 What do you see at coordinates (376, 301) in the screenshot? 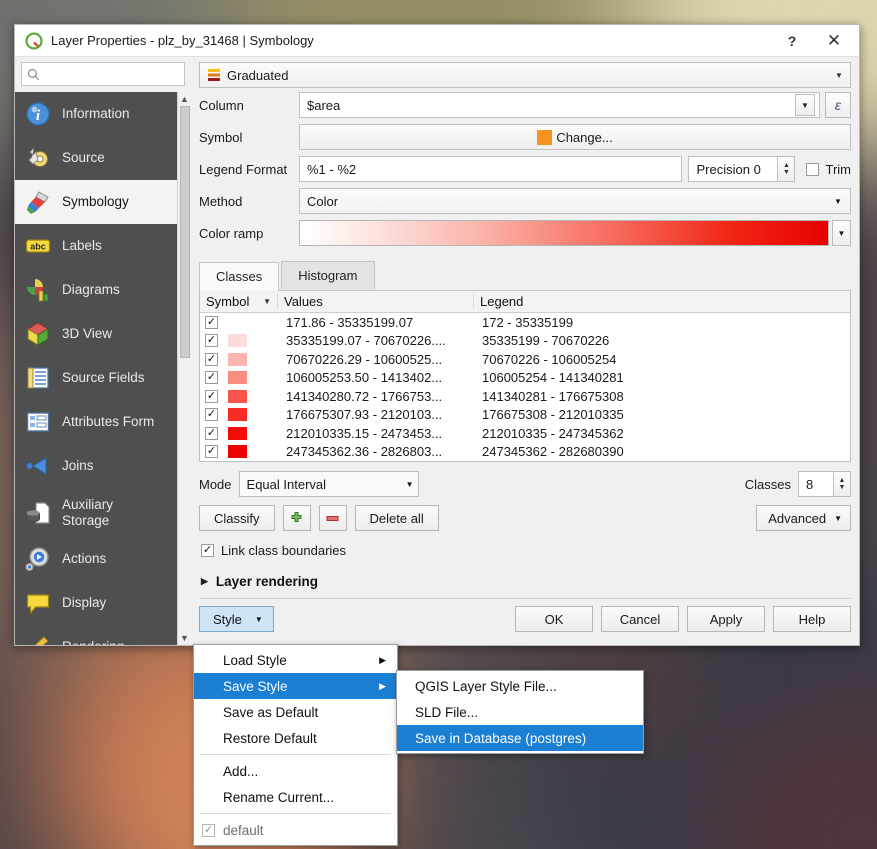
I see `column-header-values: Values` at bounding box center [376, 301].